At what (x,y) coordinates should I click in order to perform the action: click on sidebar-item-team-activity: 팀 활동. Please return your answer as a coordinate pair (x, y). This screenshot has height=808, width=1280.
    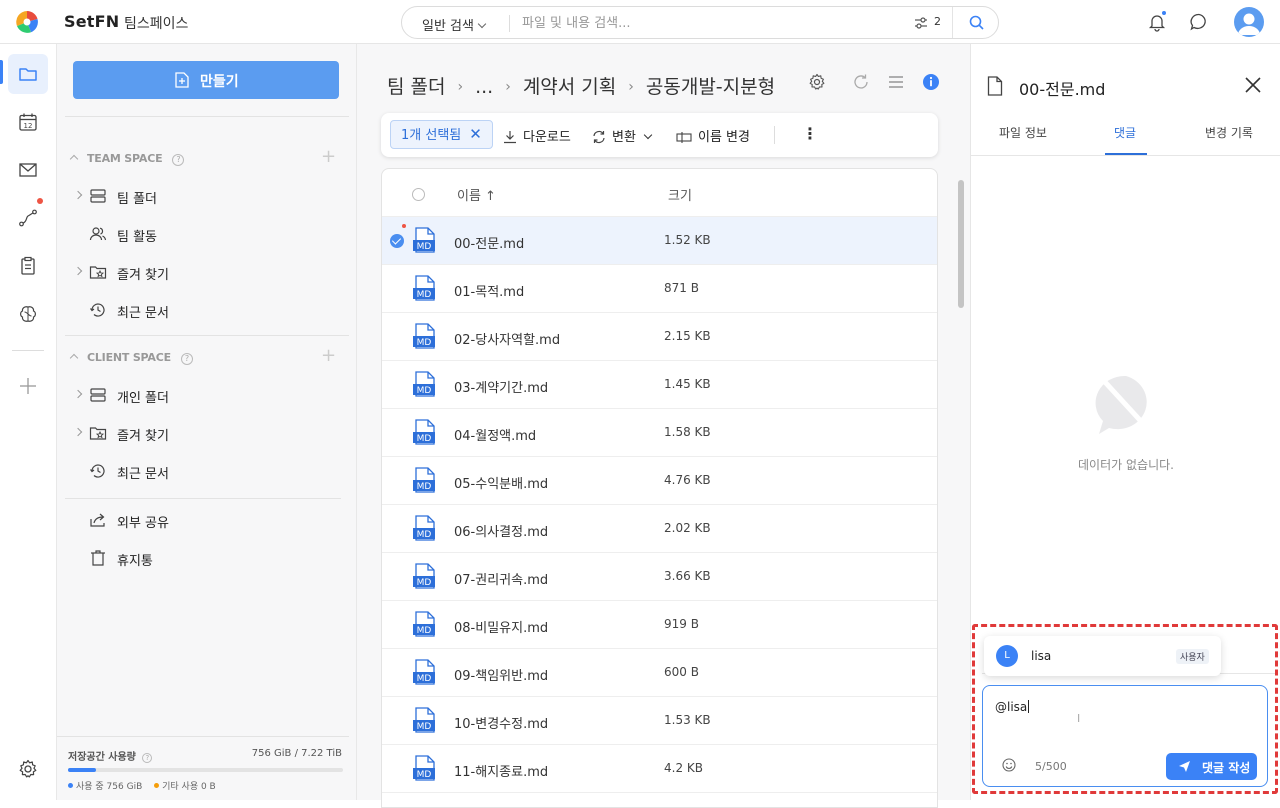
    Looking at the image, I should click on (206, 234).